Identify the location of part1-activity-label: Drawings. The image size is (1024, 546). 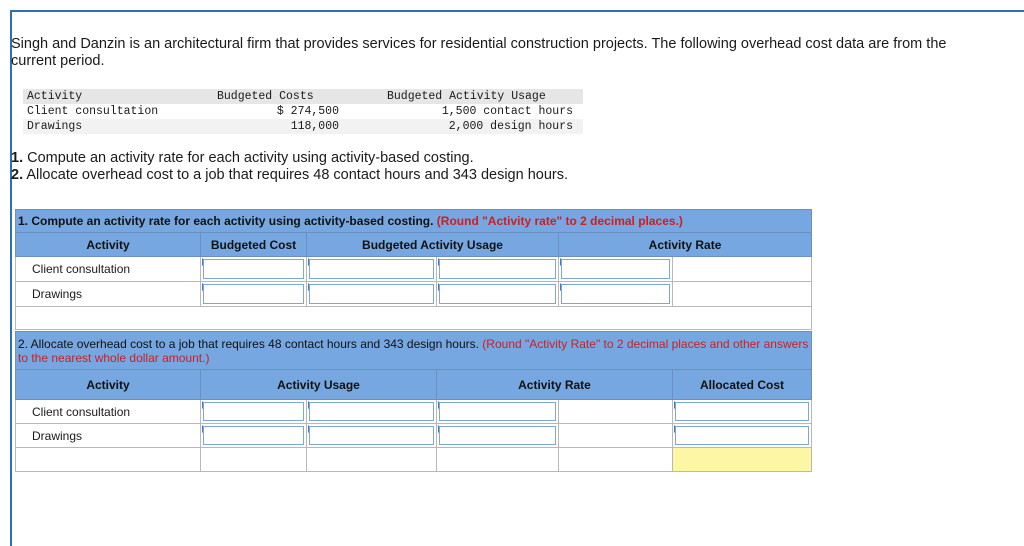
(108, 294).